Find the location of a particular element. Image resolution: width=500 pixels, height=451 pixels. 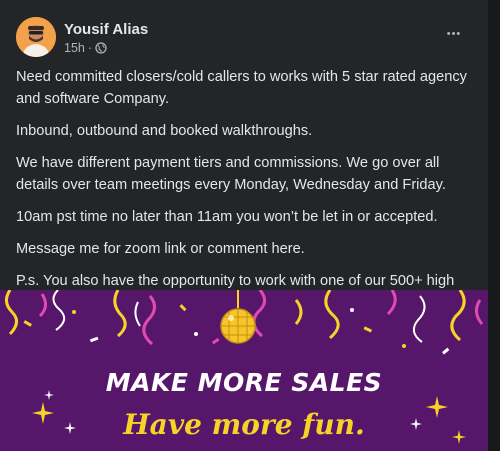

disco-ball-icon is located at coordinates (238, 326).